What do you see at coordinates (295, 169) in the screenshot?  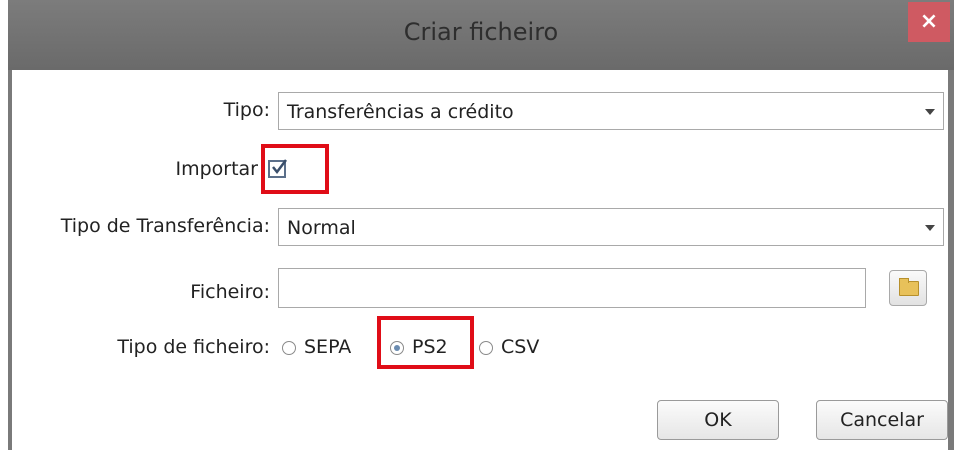 I see `importar-highlight-box` at bounding box center [295, 169].